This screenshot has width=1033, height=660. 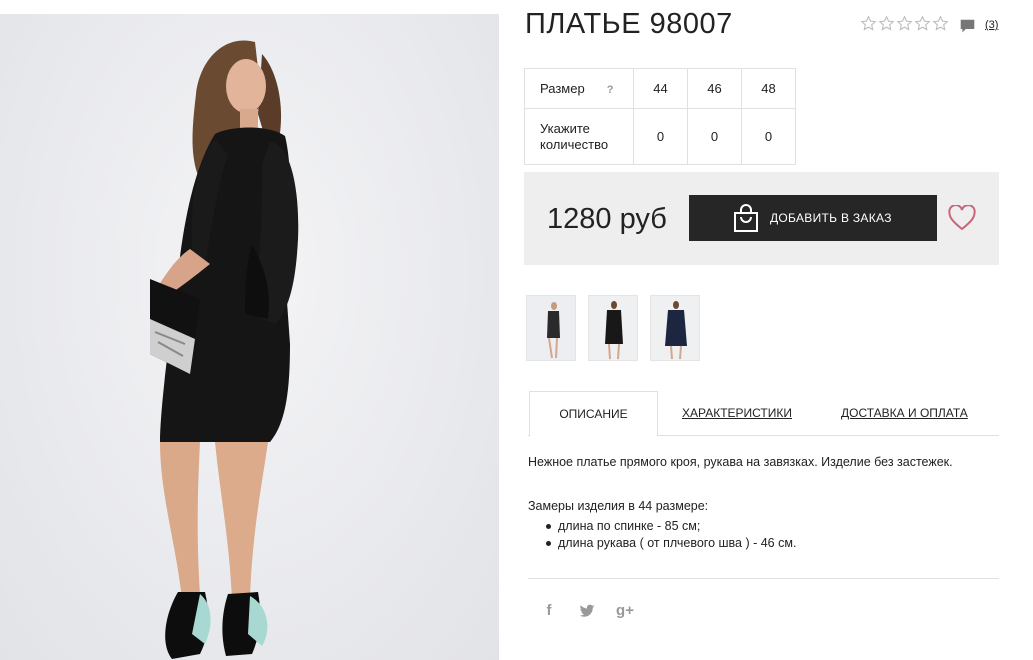 I want to click on size-label: Размер, so click(x=562, y=88).